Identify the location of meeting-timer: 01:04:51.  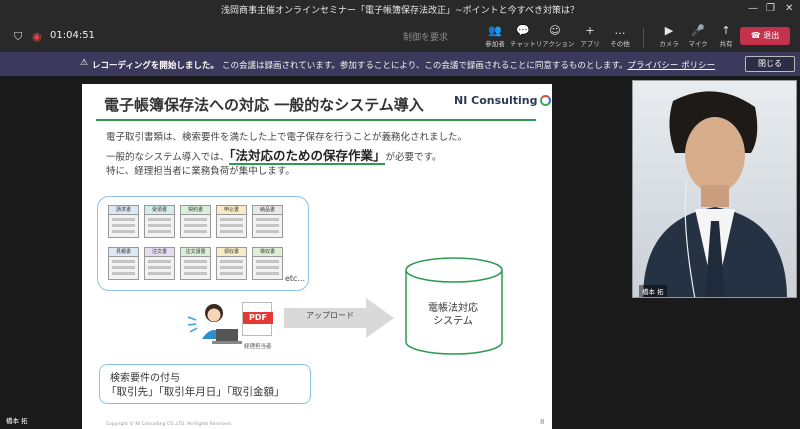
(72, 35).